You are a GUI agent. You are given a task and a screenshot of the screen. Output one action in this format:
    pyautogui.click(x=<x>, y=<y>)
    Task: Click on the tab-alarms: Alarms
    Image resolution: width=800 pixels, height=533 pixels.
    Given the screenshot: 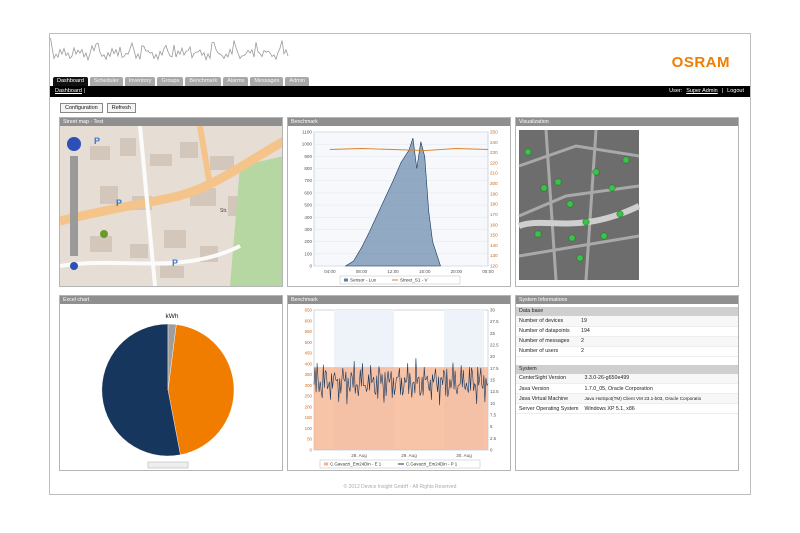 What is the action you would take?
    pyautogui.click(x=236, y=81)
    